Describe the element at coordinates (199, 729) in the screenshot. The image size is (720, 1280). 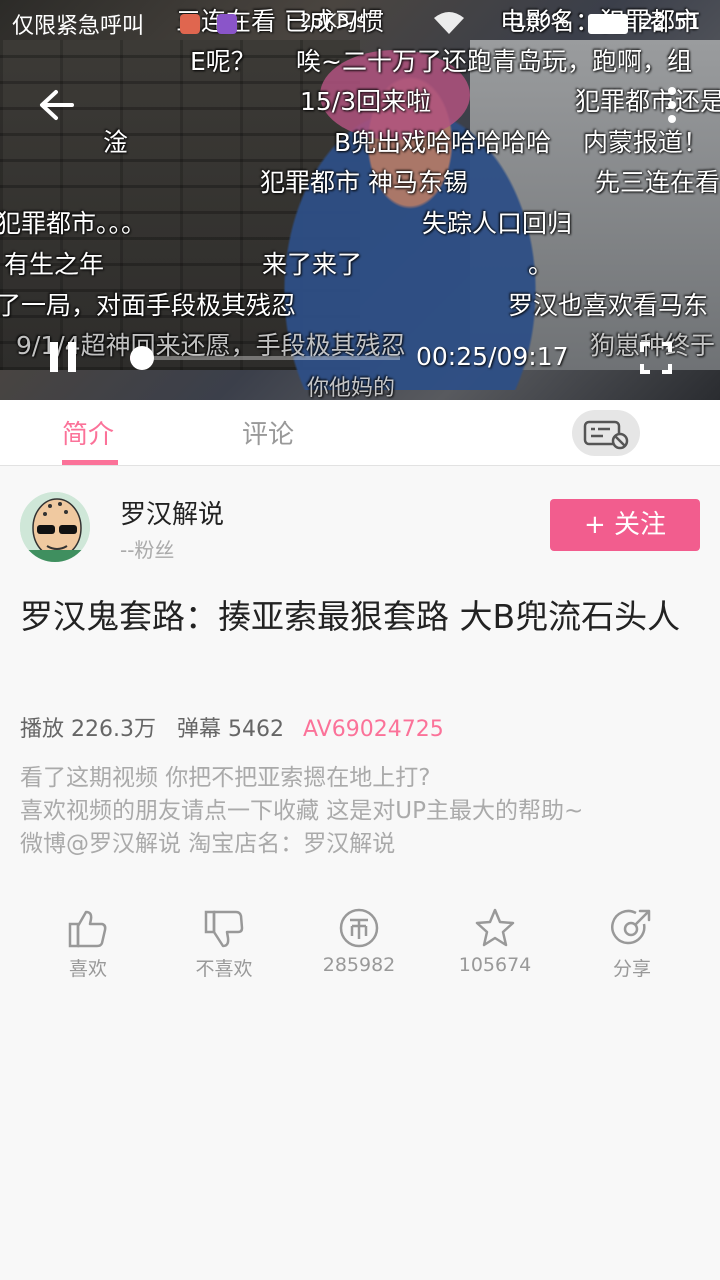
I see `danmaku-label: 弹幕` at that location.